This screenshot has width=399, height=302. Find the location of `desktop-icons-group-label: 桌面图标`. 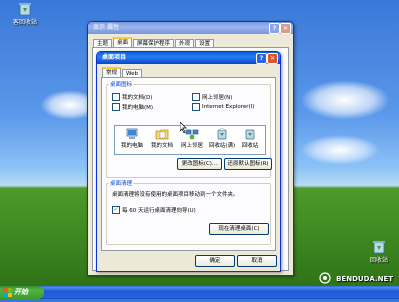

desktop-icons-group-label: 桌面图标 is located at coordinates (121, 84).